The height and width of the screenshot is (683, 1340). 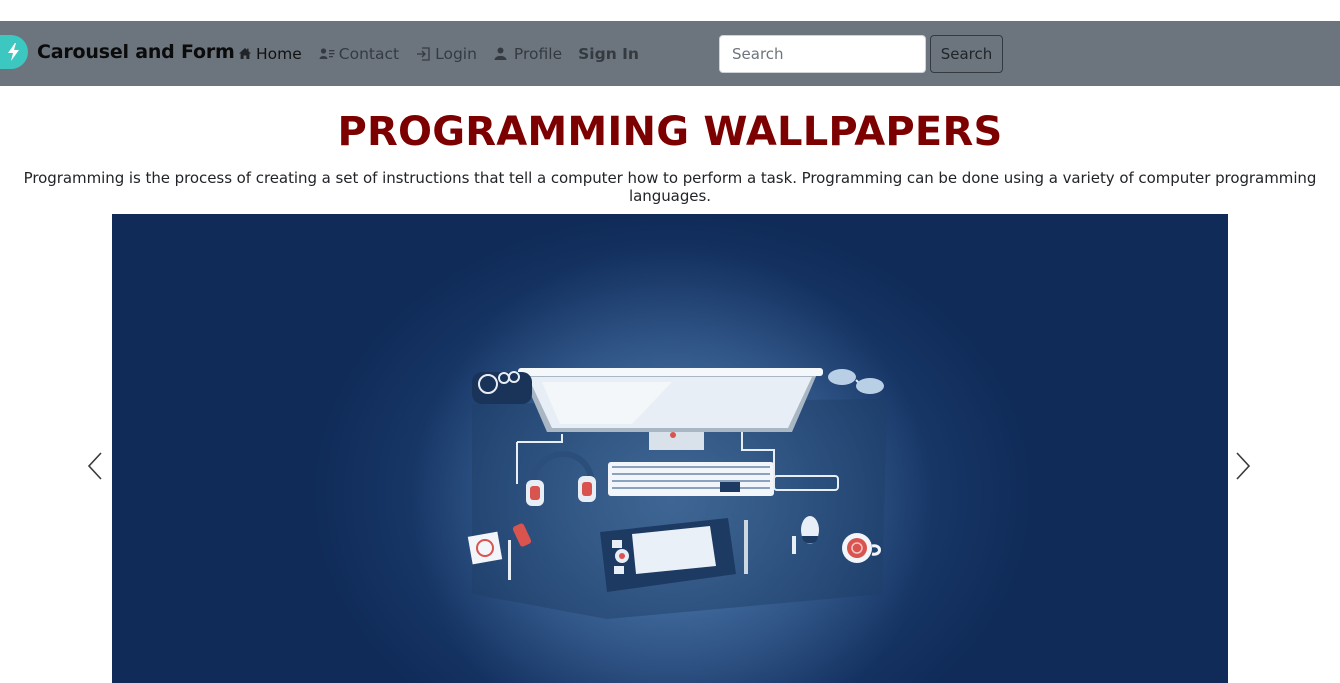 I want to click on carousel-next-button, so click(x=1243, y=468).